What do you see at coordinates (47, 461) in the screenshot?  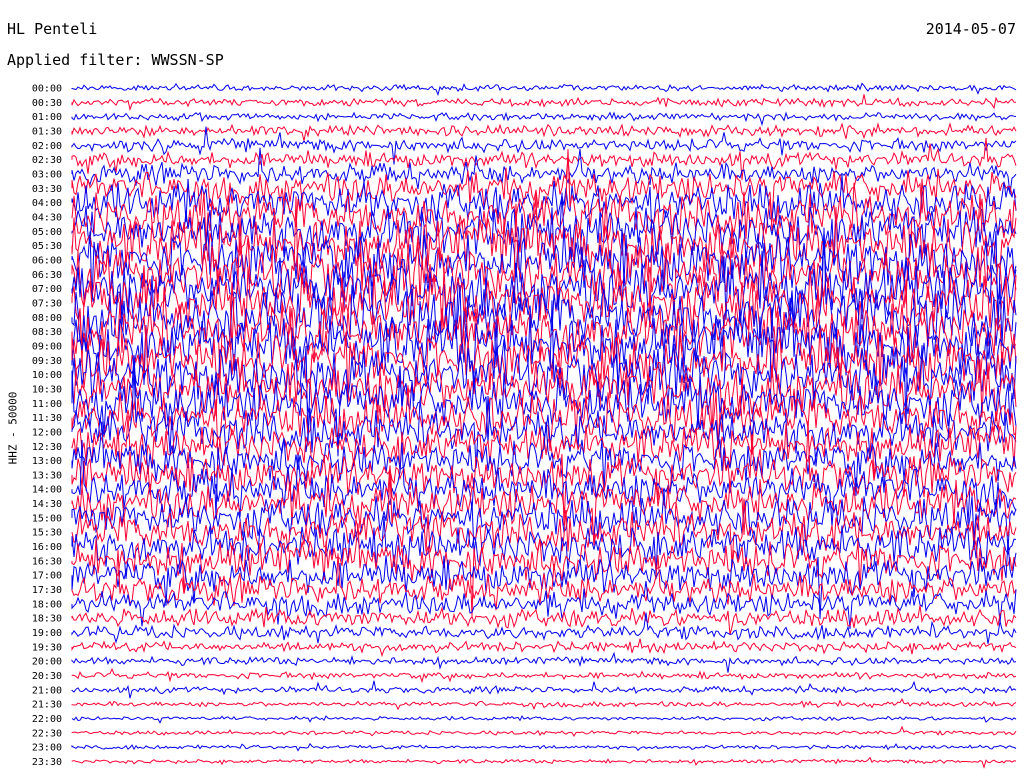 I see `time-tick-label: 13:00` at bounding box center [47, 461].